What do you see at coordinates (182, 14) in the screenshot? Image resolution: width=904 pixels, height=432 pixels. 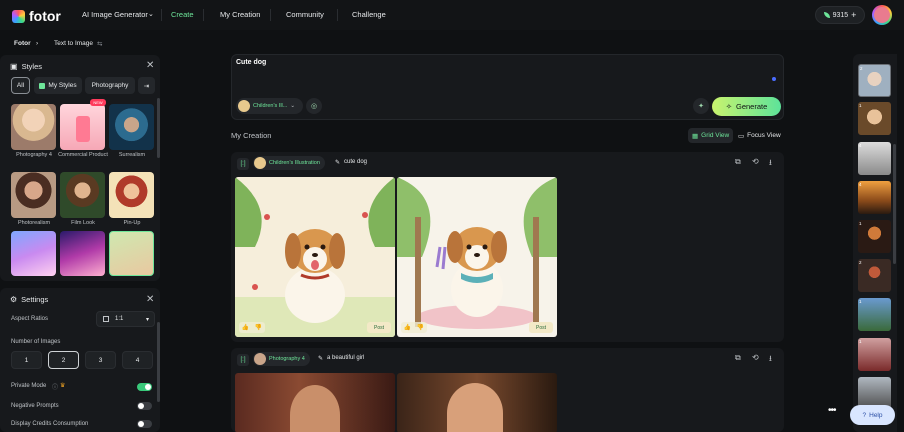 I see `nav-create: Create` at bounding box center [182, 14].